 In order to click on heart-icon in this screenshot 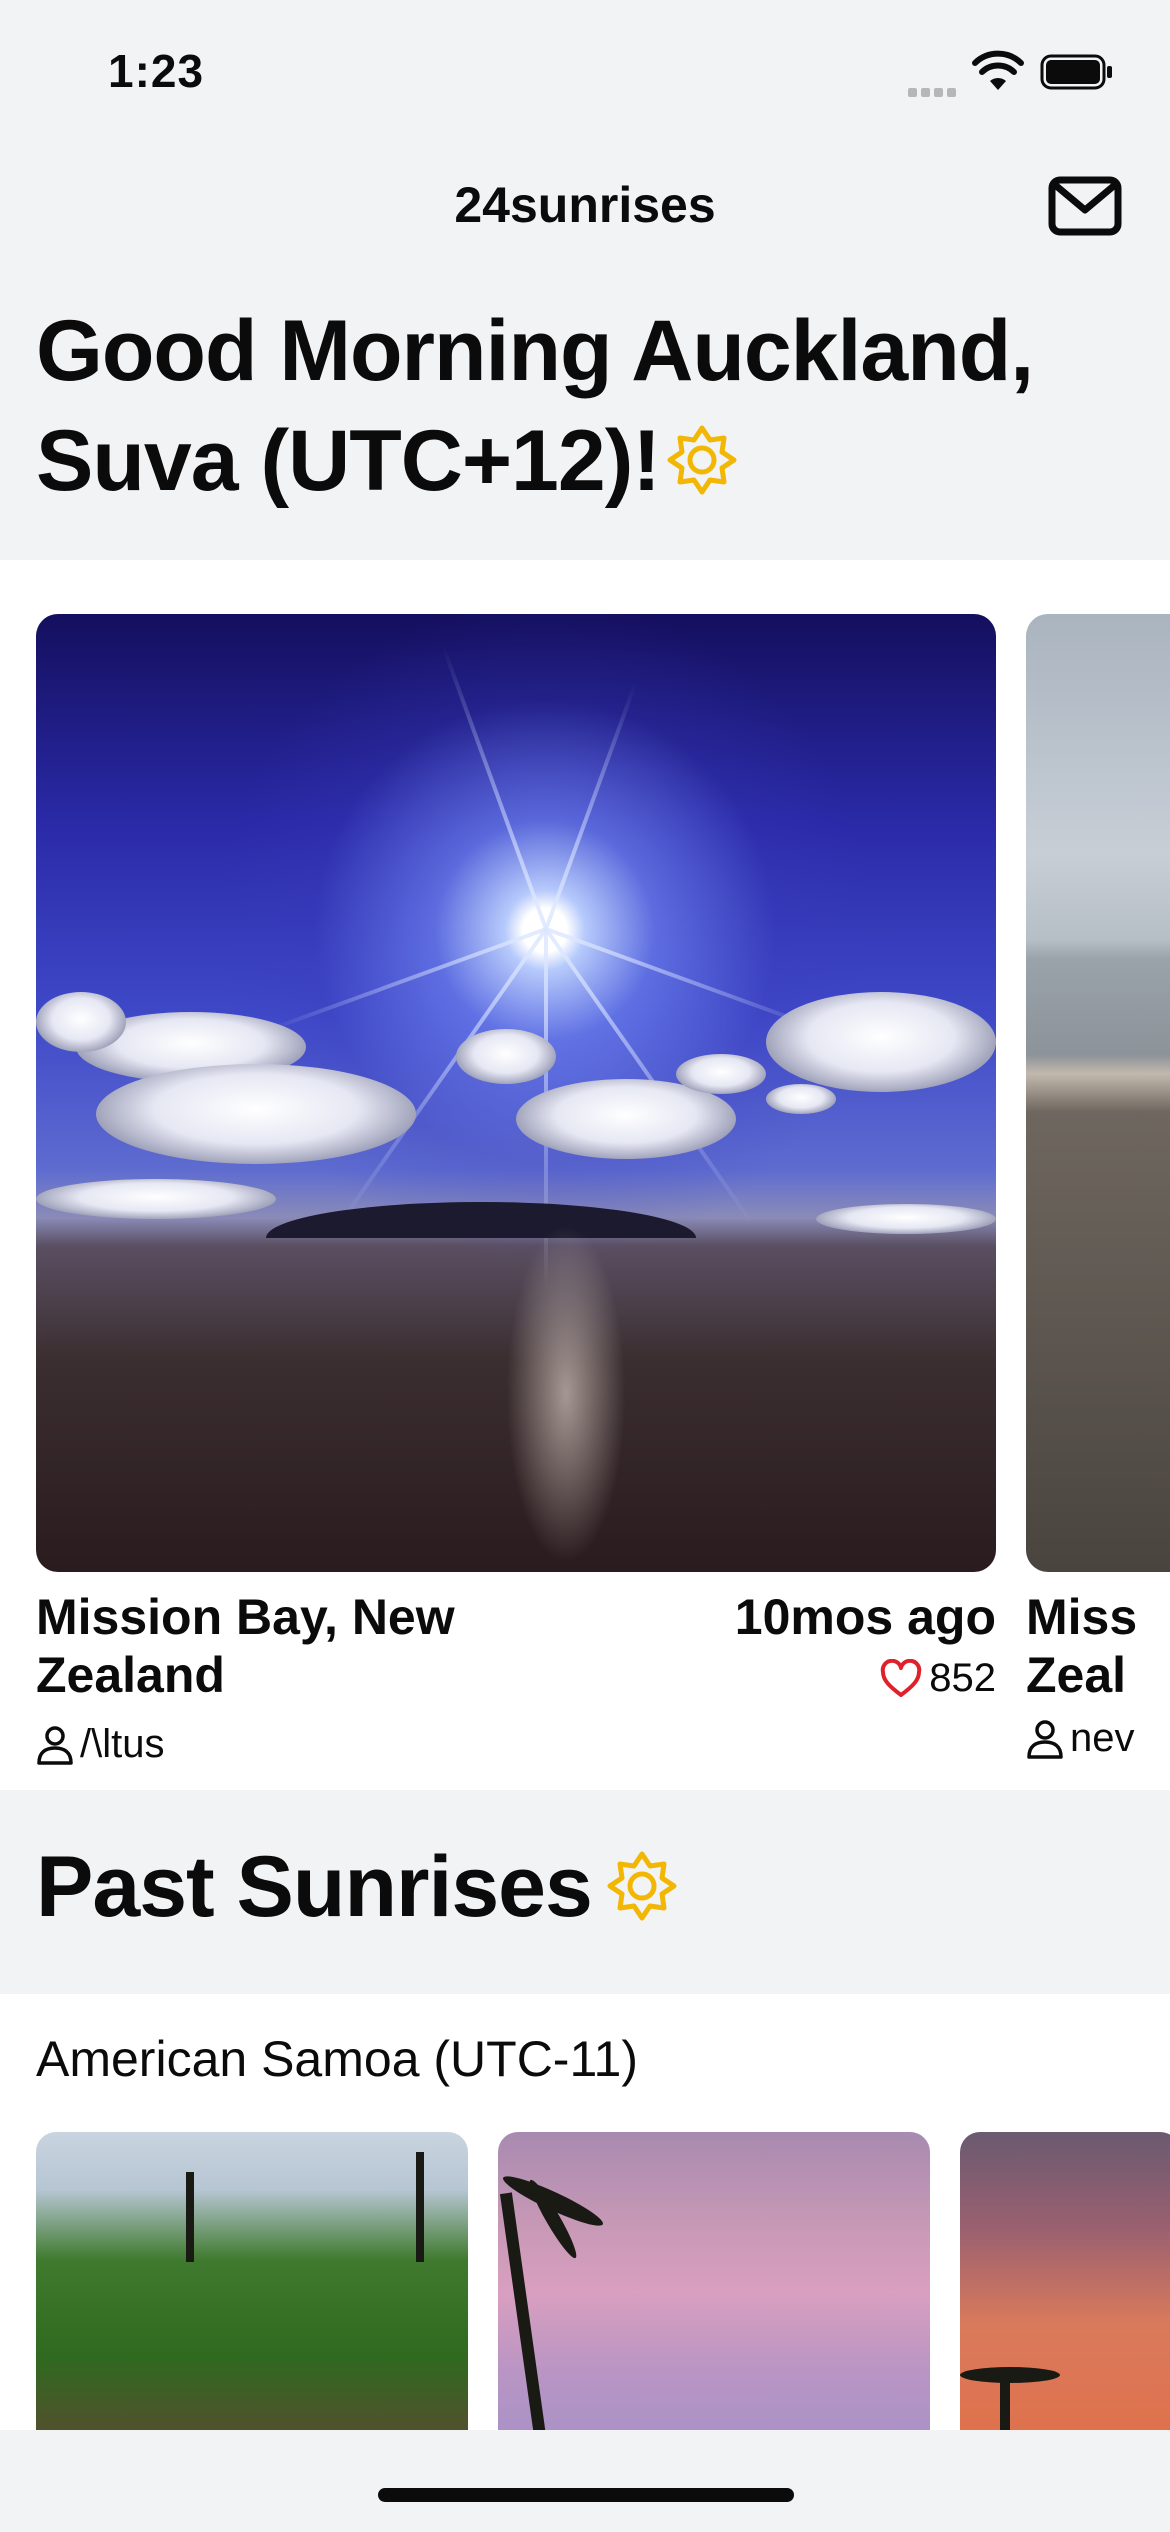, I will do `click(901, 1678)`.